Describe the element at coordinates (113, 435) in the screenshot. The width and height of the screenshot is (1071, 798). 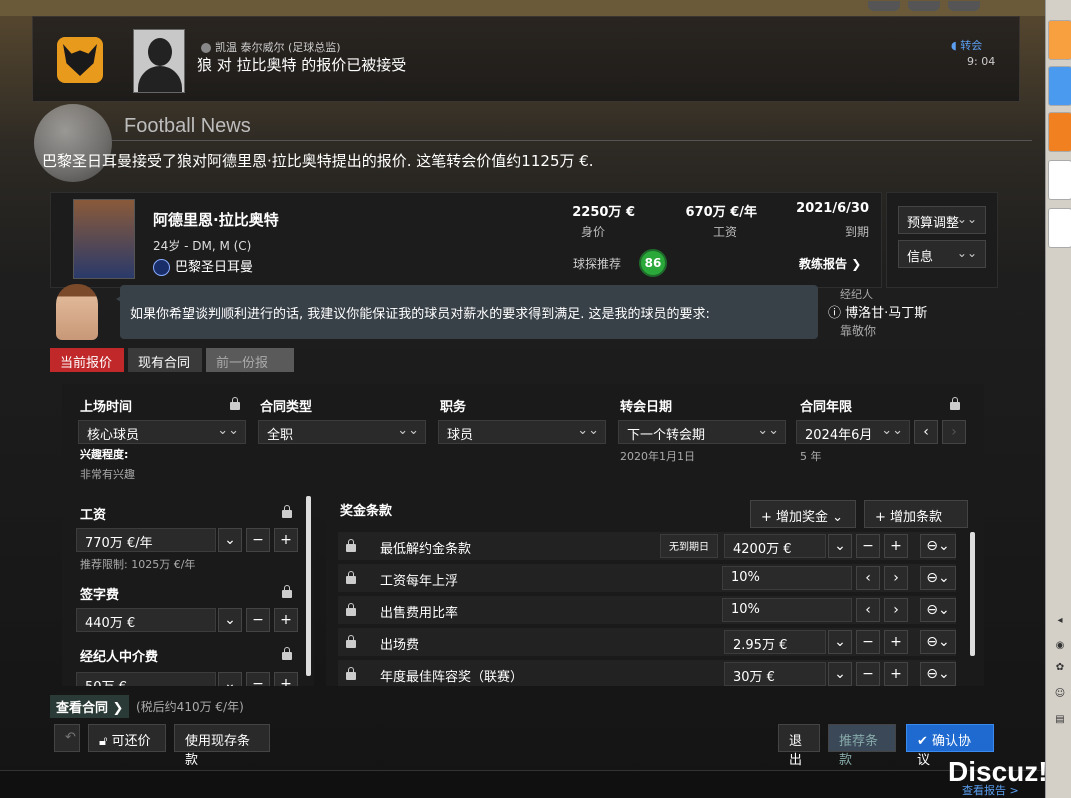
I see `role-value: 核心球员` at that location.